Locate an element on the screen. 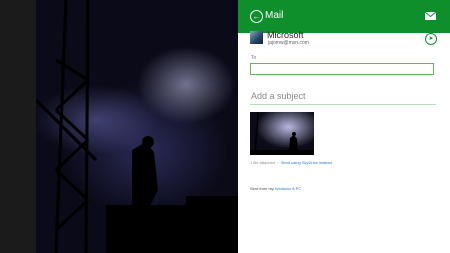 Image resolution: width=450 pixels, height=253 pixels. send-icon: ➤ is located at coordinates (431, 39).